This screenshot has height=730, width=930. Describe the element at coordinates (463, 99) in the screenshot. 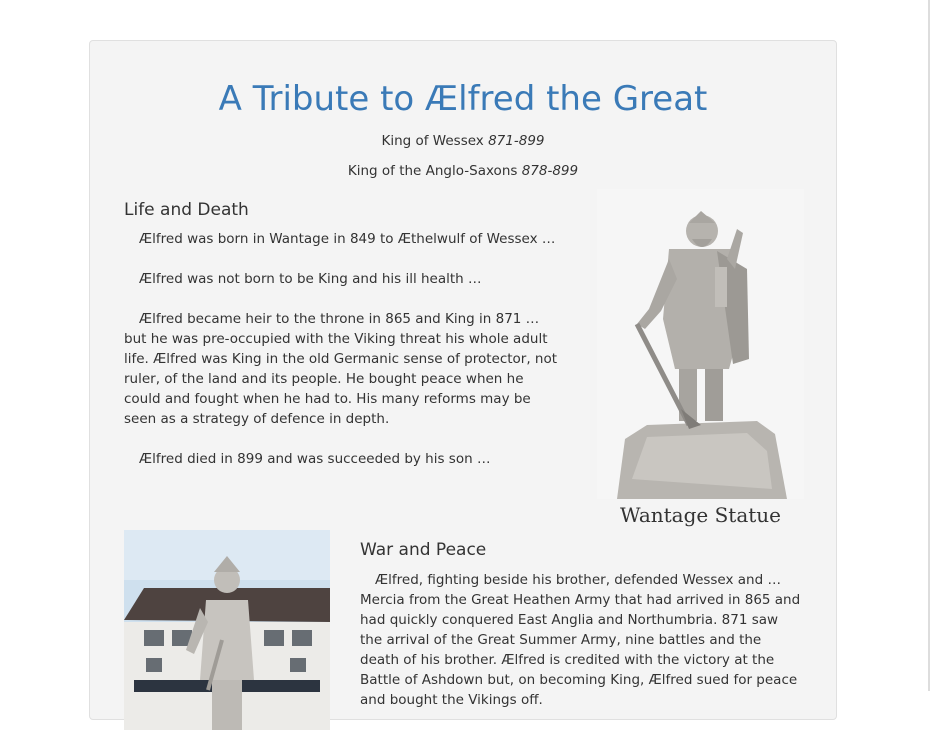

I see `page-title: A Tribute to Ælfred the Great` at that location.